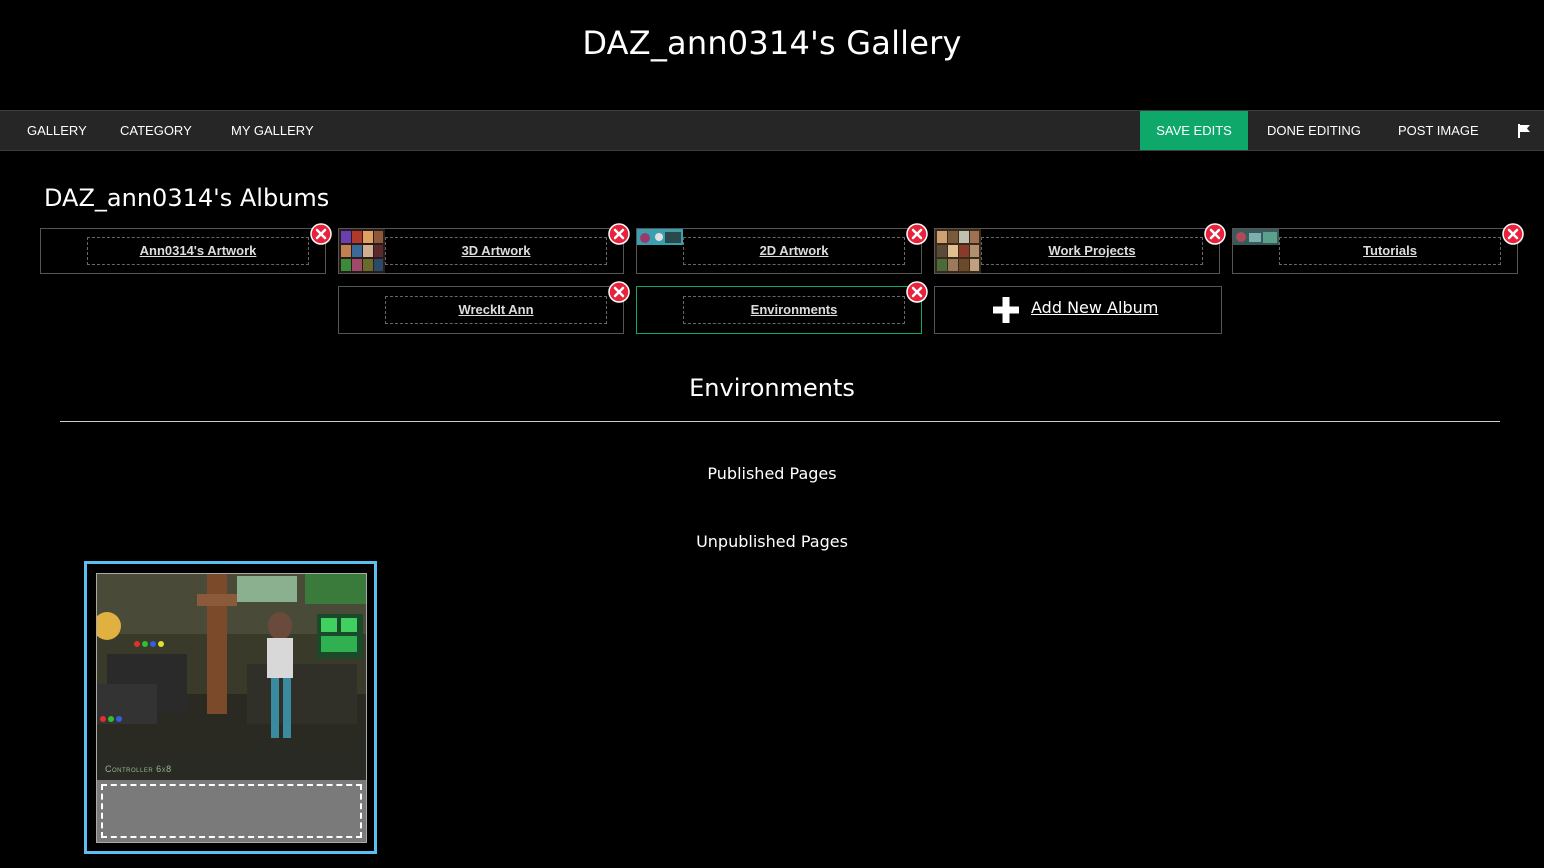 This screenshot has width=1544, height=868. What do you see at coordinates (138, 769) in the screenshot?
I see `image-watermark: Controller 6x8` at bounding box center [138, 769].